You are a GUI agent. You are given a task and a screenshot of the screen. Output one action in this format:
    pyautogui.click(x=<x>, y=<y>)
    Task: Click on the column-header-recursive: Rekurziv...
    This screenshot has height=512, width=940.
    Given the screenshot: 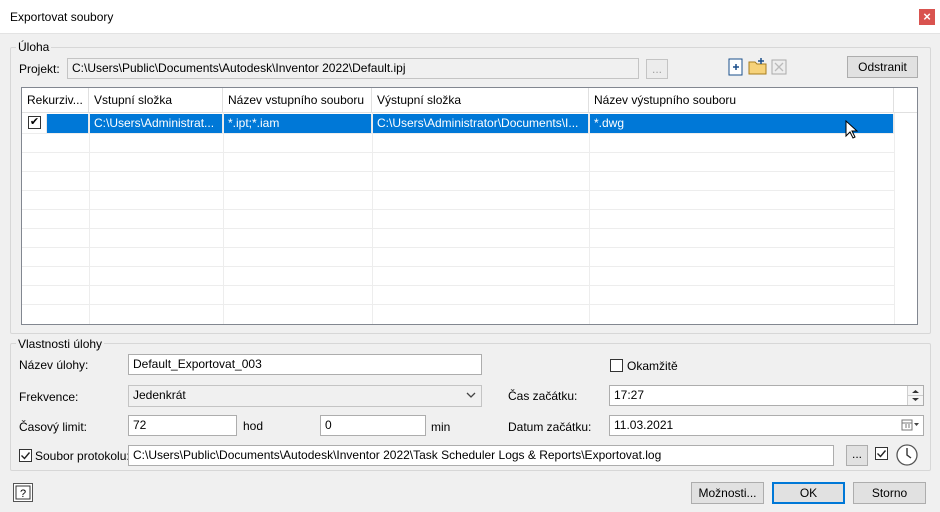 What is the action you would take?
    pyautogui.click(x=55, y=100)
    